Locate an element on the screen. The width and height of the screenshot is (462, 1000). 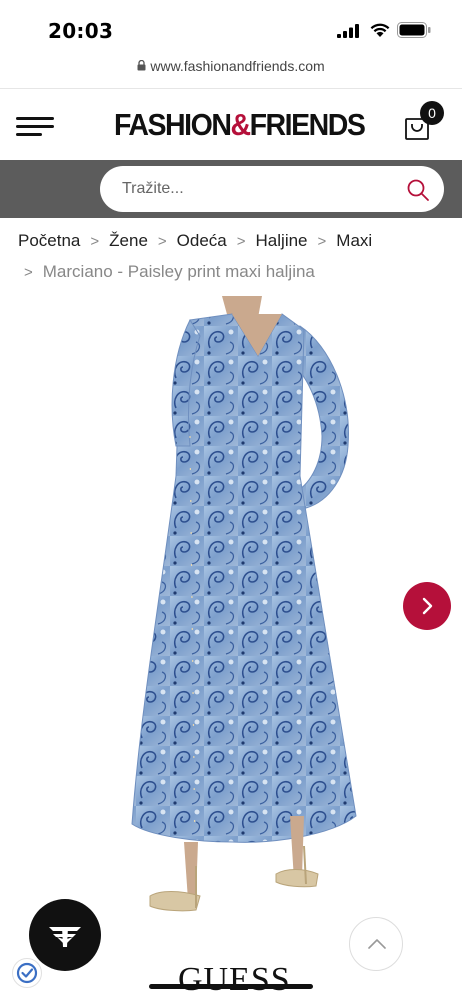
site-logo: FASHION&FRIENDS is located at coordinates (240, 125).